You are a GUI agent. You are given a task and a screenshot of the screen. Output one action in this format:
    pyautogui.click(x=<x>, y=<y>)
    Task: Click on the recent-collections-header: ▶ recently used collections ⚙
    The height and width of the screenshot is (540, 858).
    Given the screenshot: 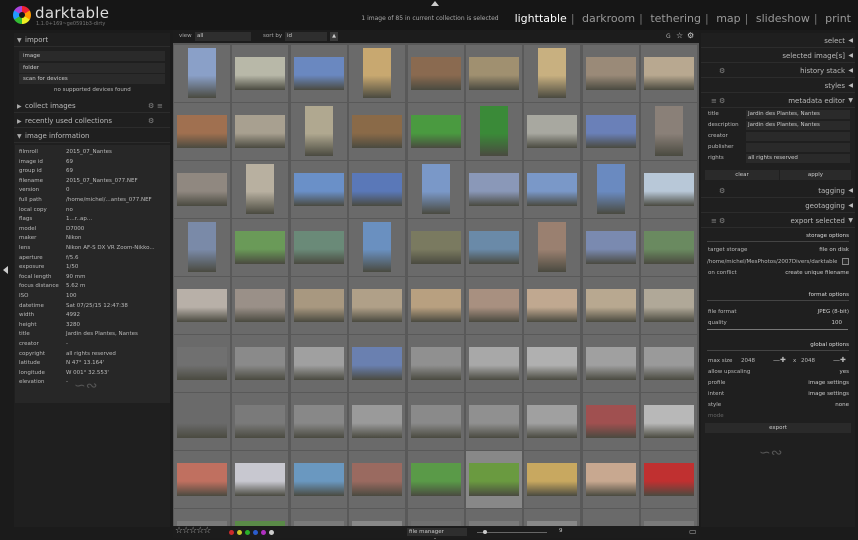 What is the action you would take?
    pyautogui.click(x=92, y=121)
    